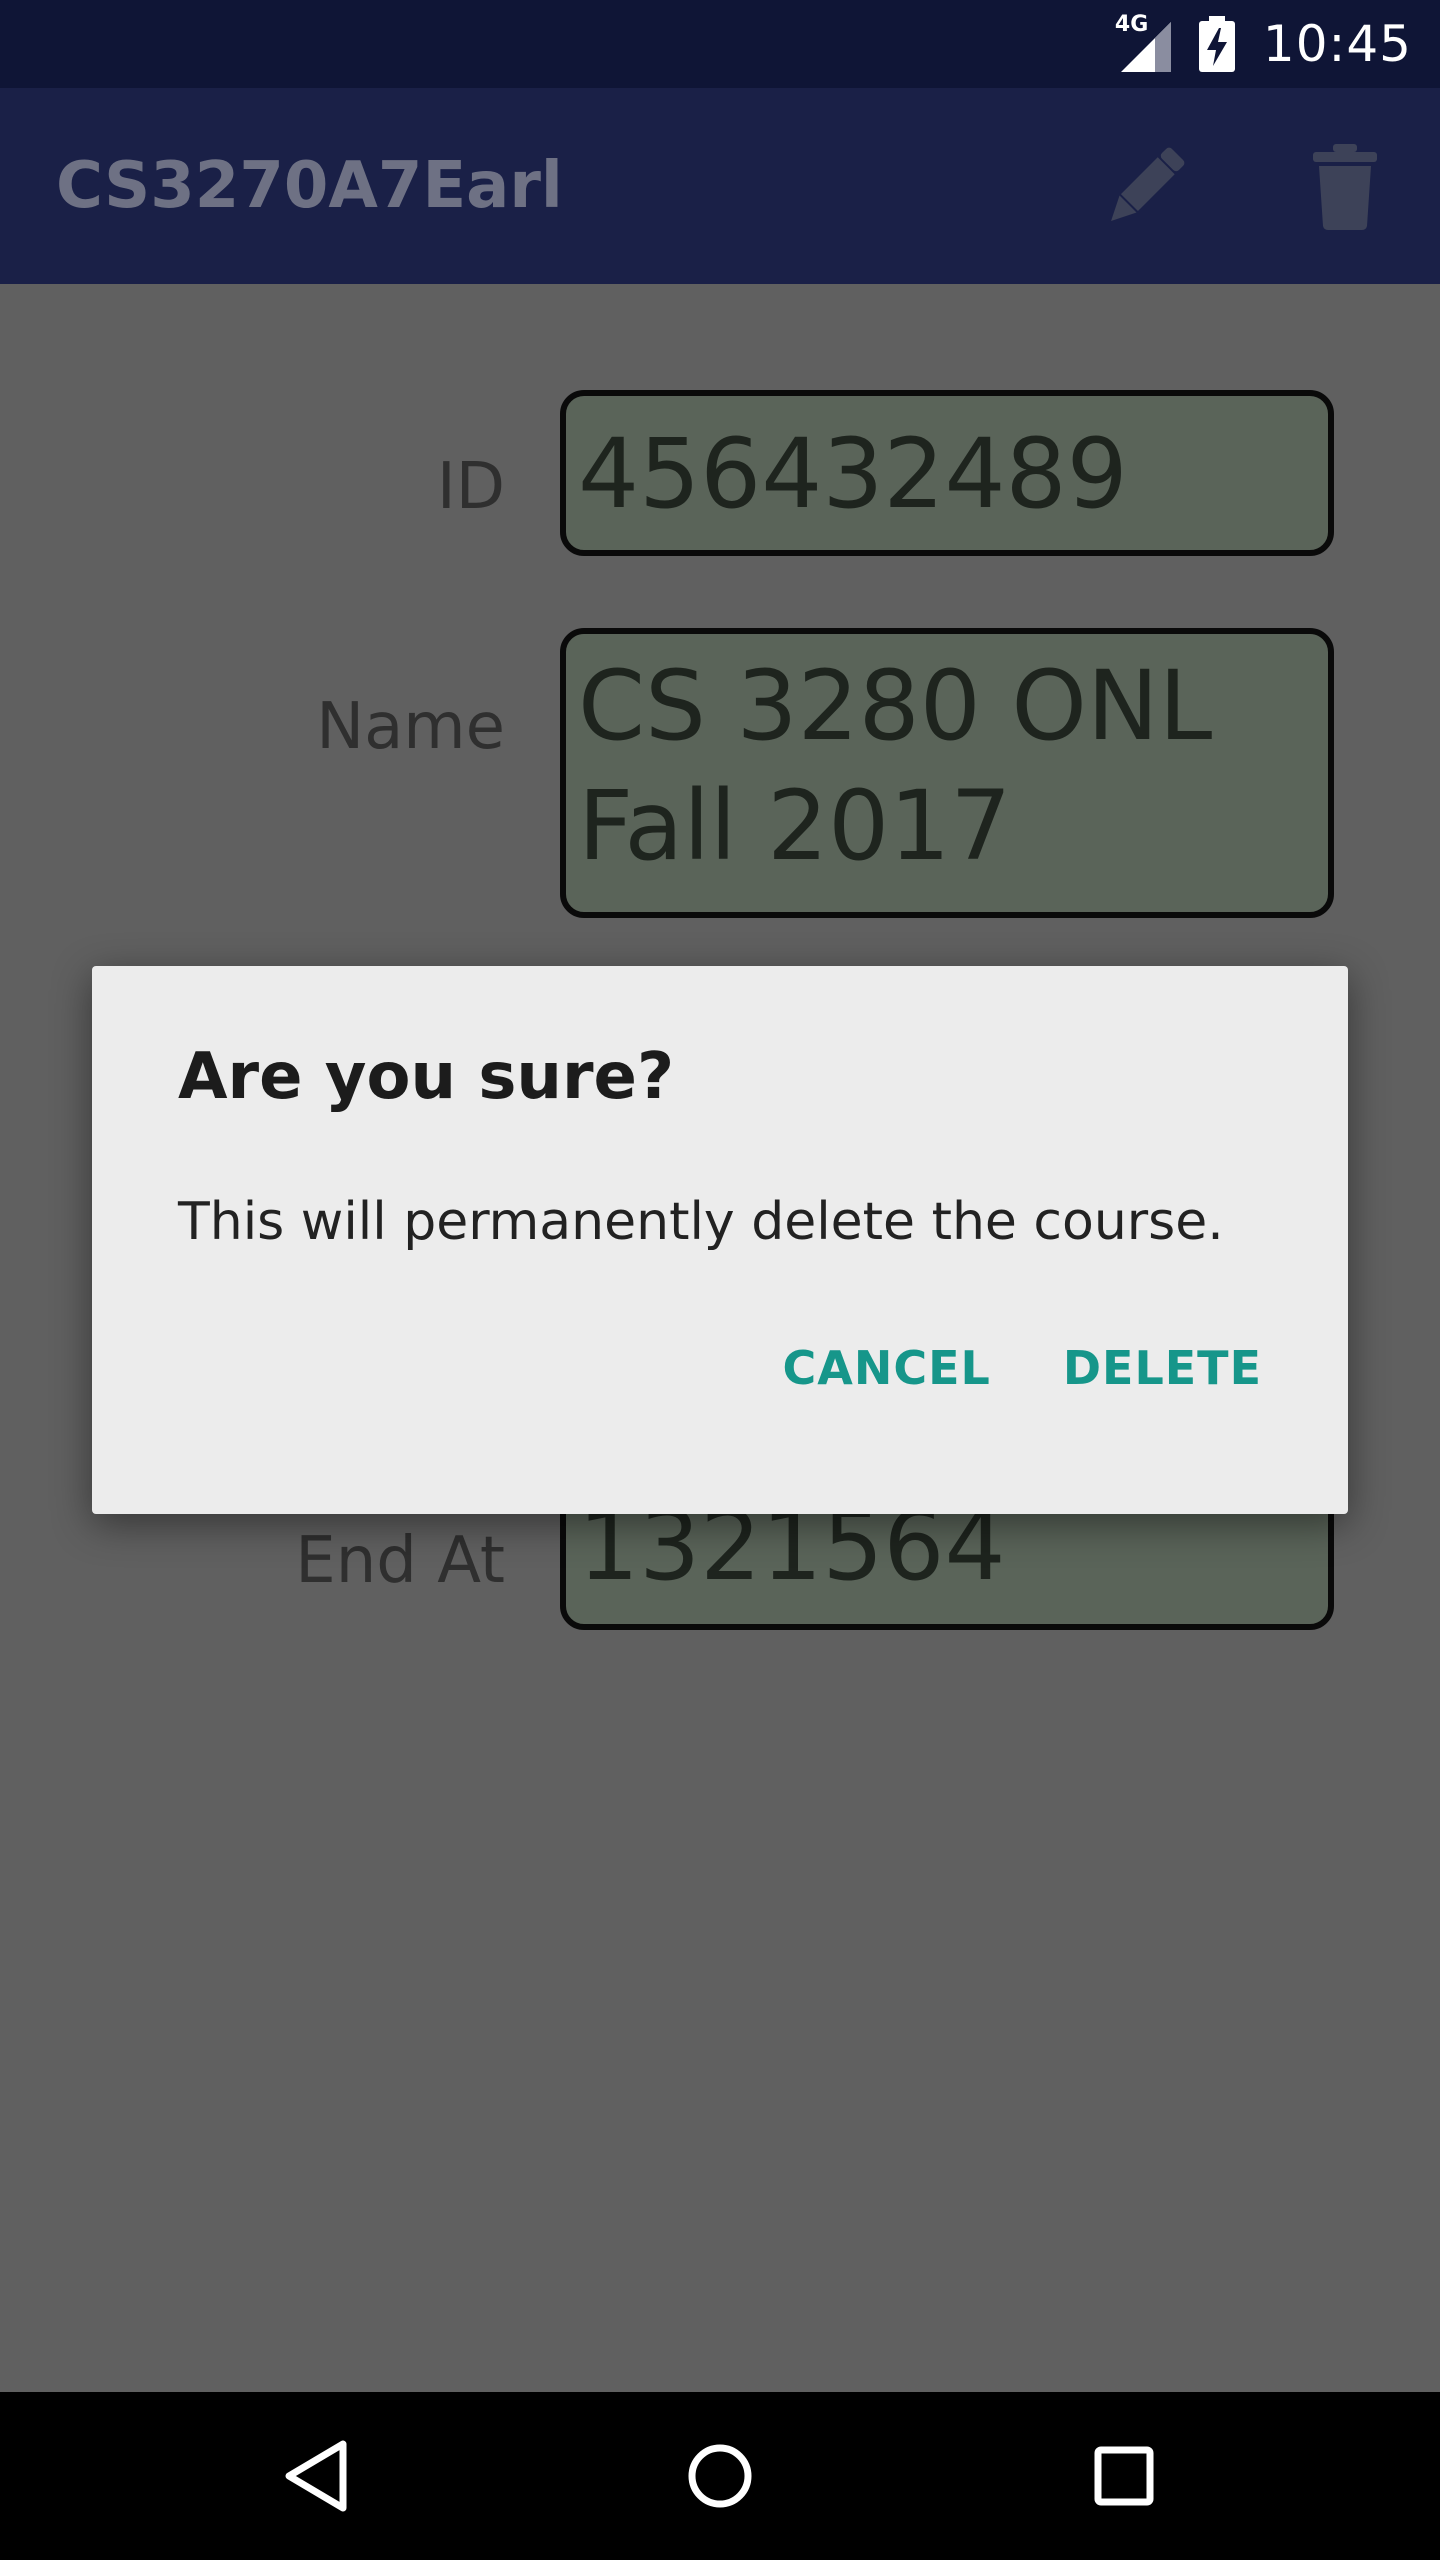 Image resolution: width=1440 pixels, height=2560 pixels. Describe the element at coordinates (1131, 24) in the screenshot. I see `network-type: 4G` at that location.